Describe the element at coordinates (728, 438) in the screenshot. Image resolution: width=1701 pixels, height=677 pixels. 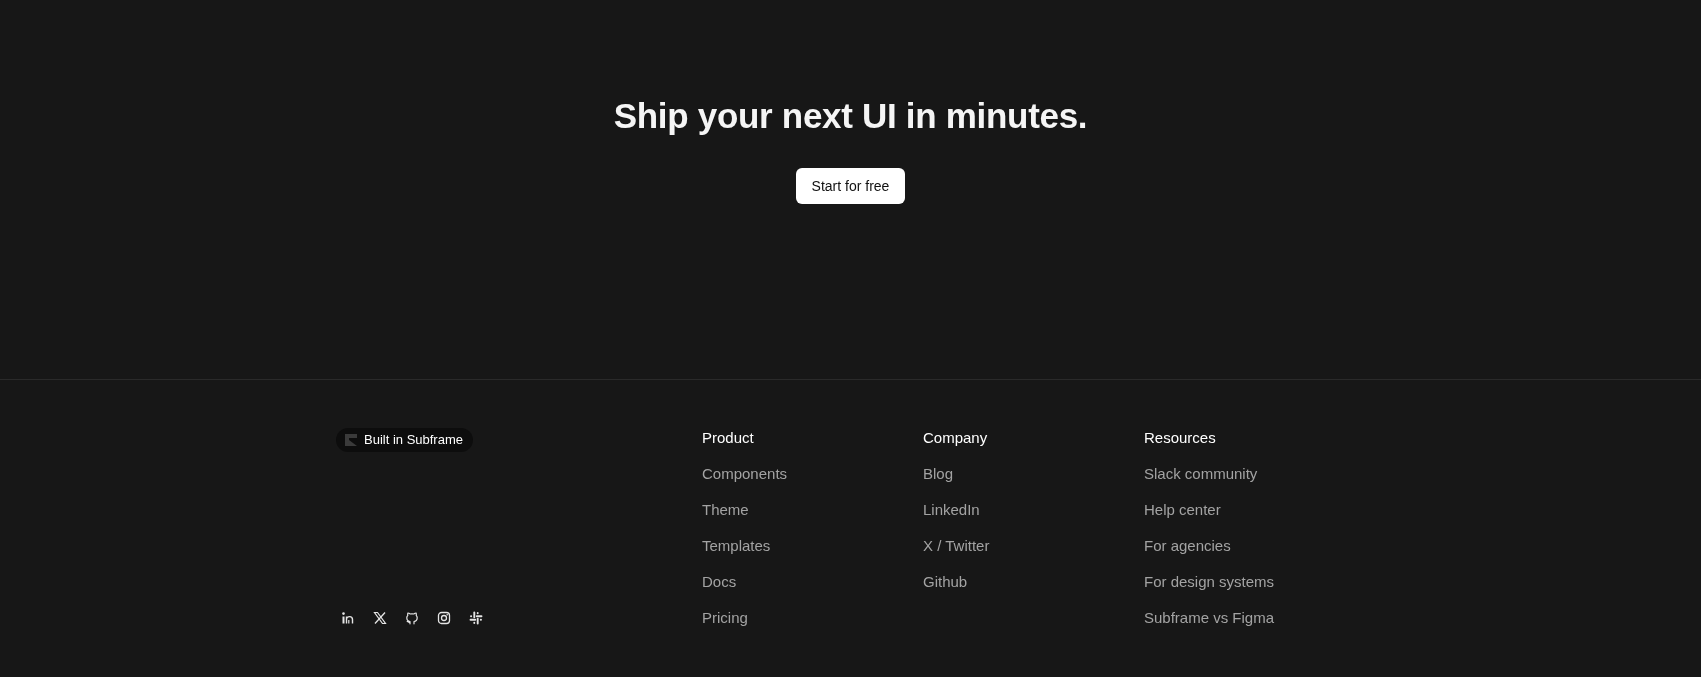
I see `column-heading: Product` at that location.